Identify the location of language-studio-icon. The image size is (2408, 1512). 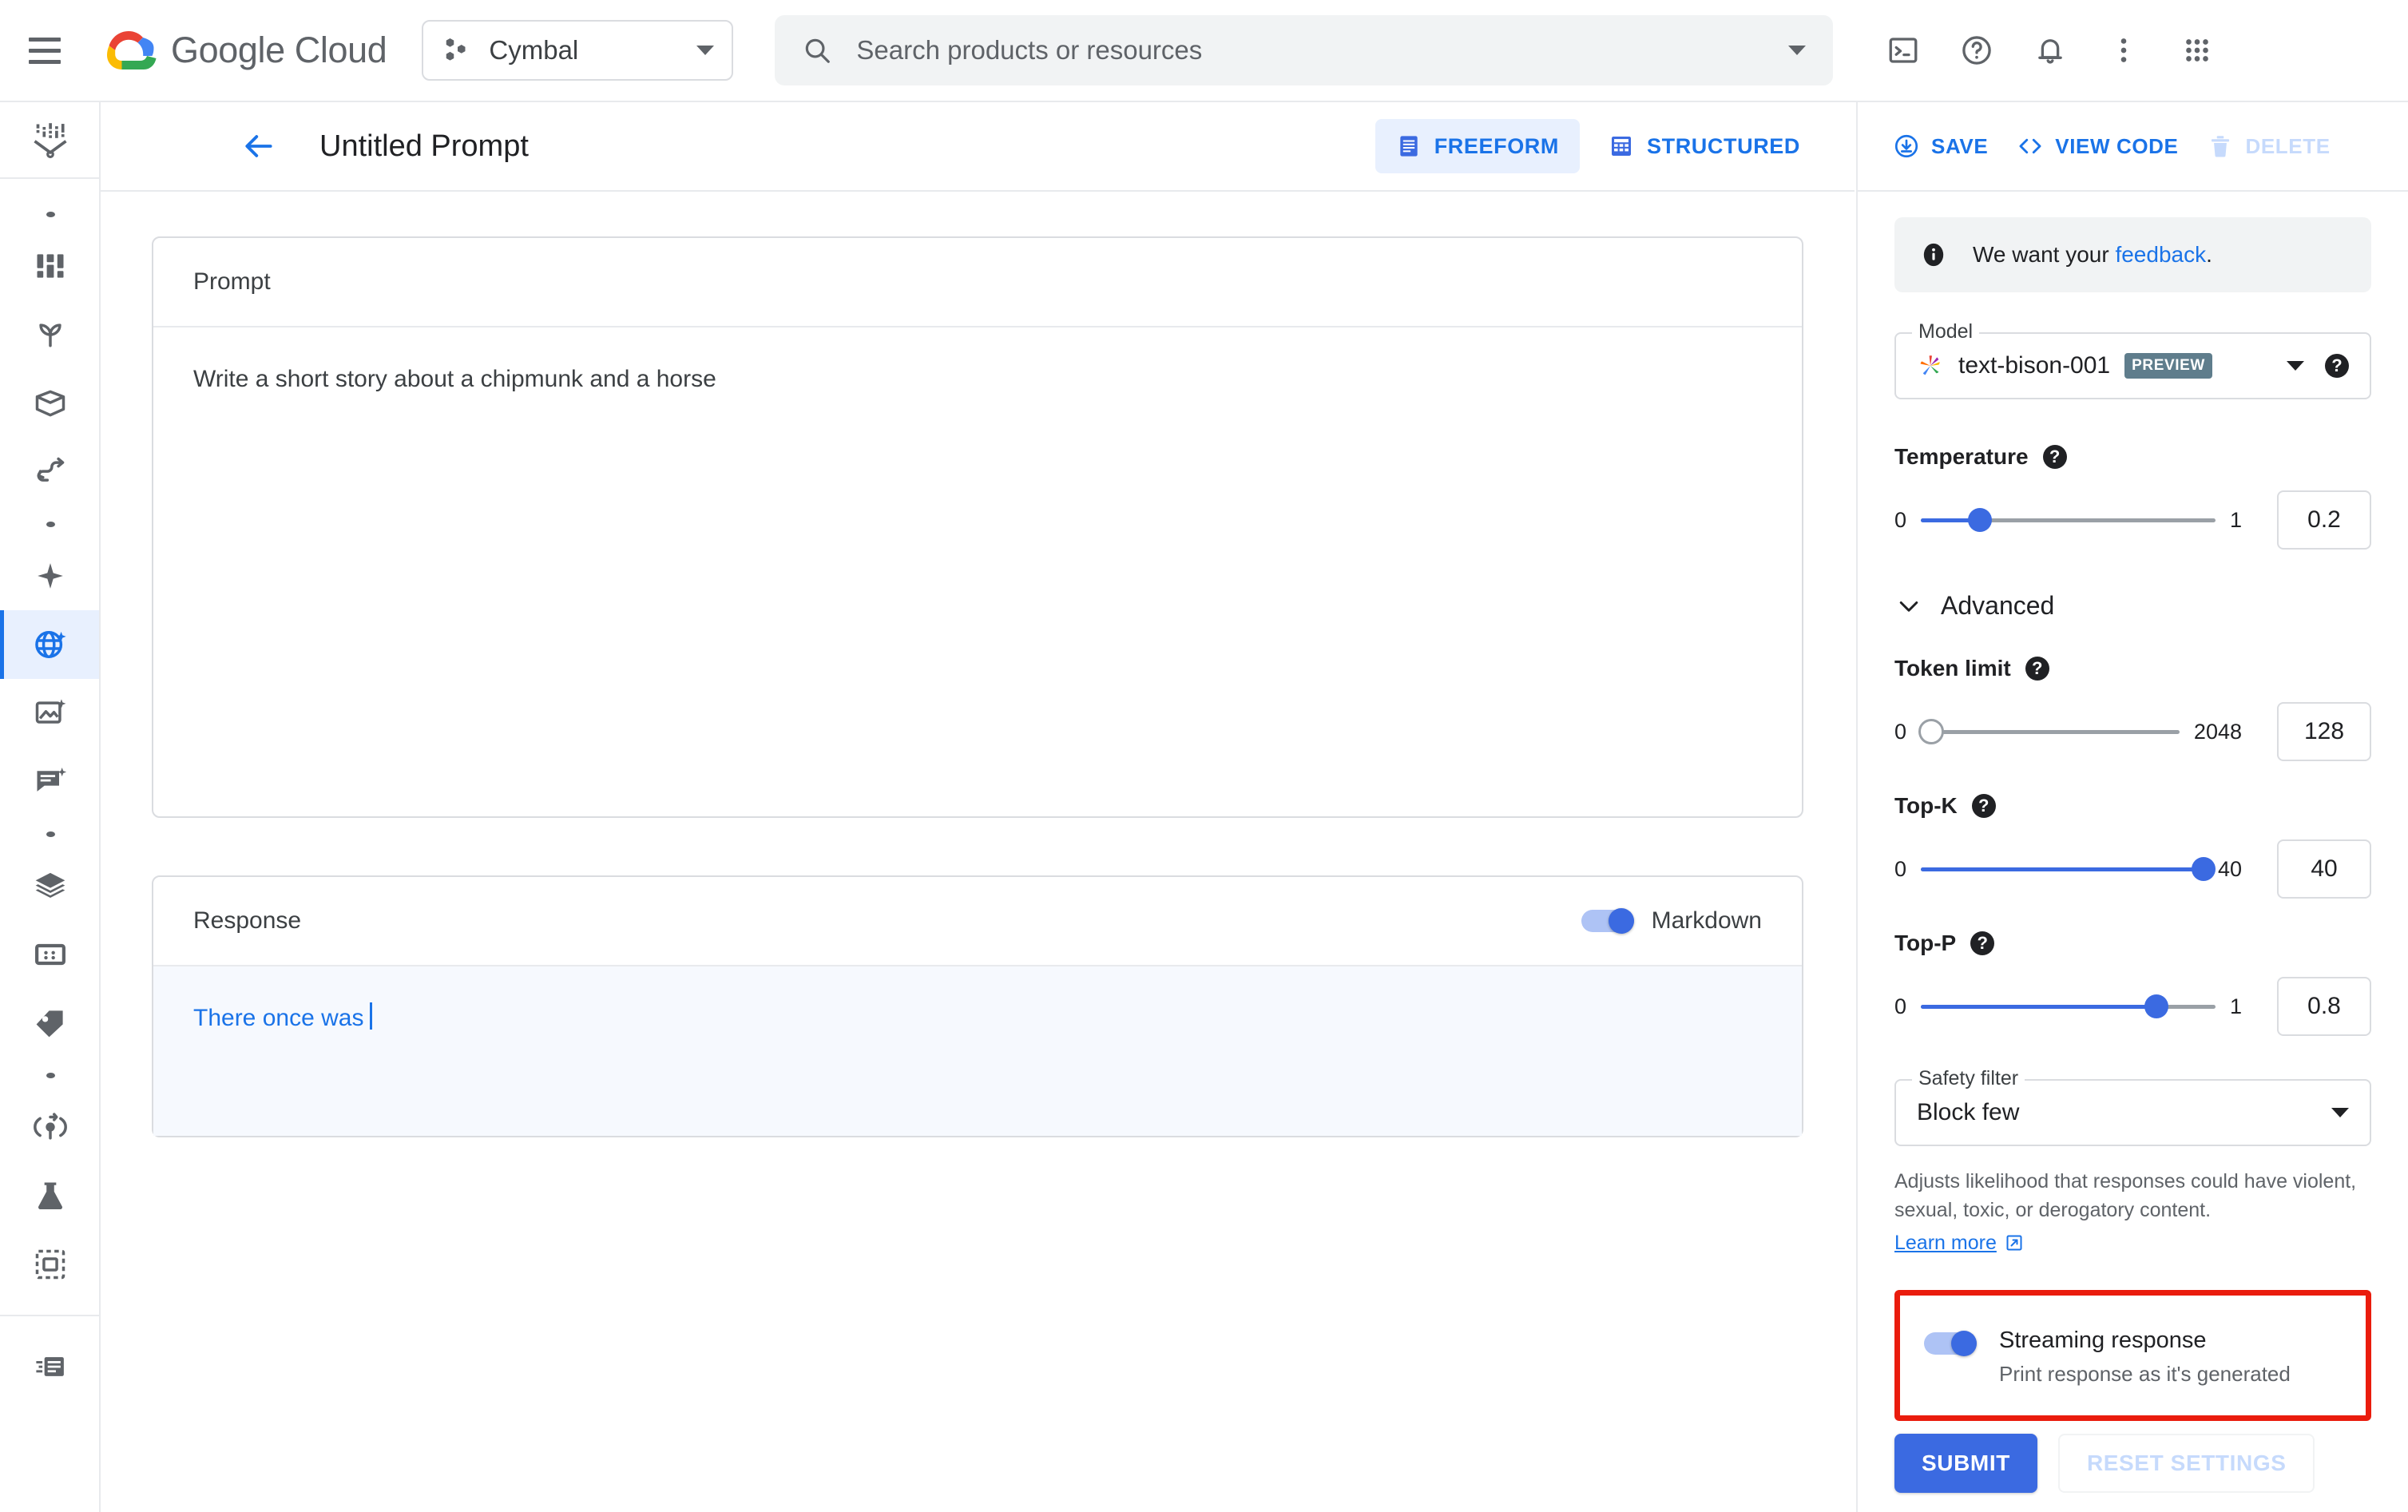
(50, 644).